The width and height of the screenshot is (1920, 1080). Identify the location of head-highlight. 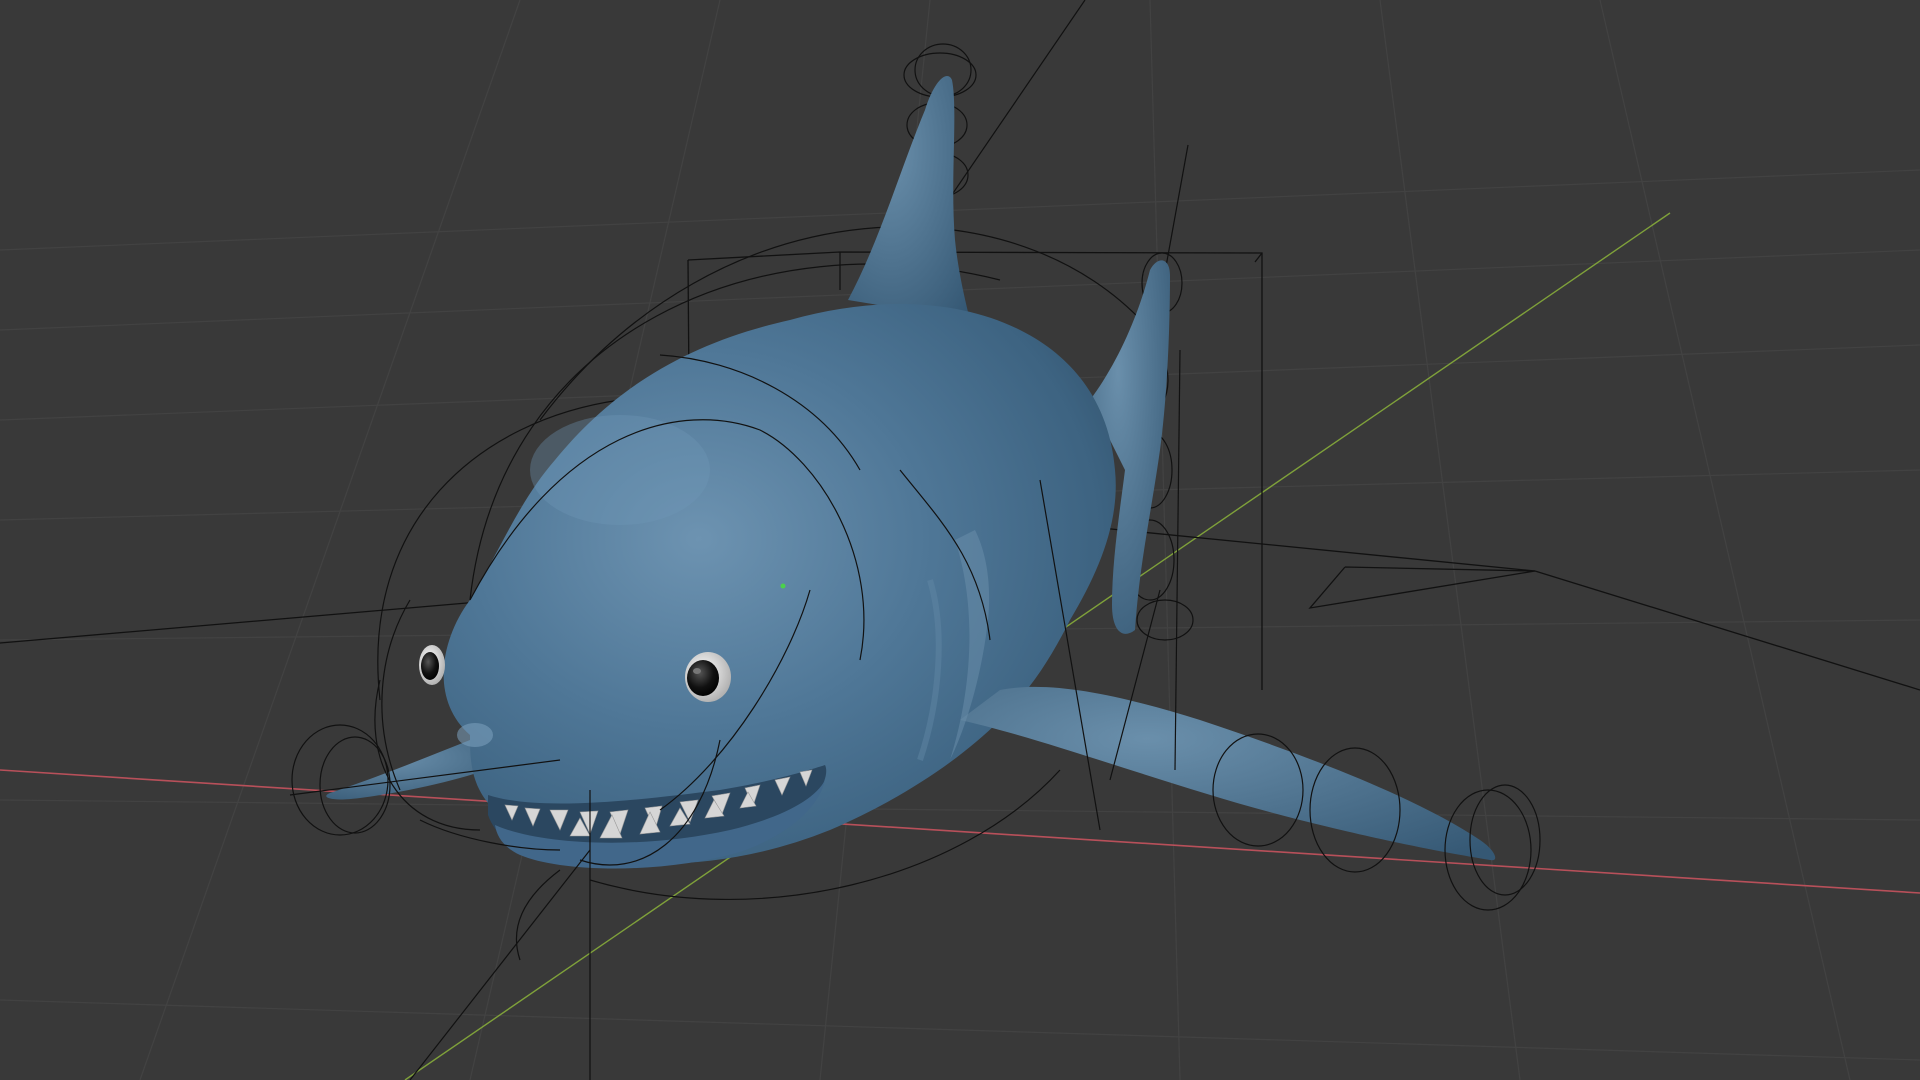
(620, 470).